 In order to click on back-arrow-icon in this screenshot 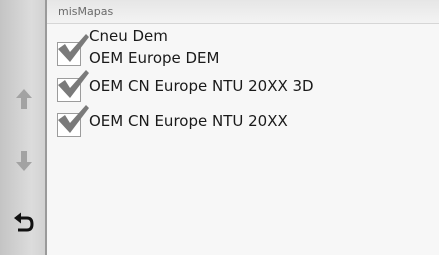, I will do `click(23, 222)`.